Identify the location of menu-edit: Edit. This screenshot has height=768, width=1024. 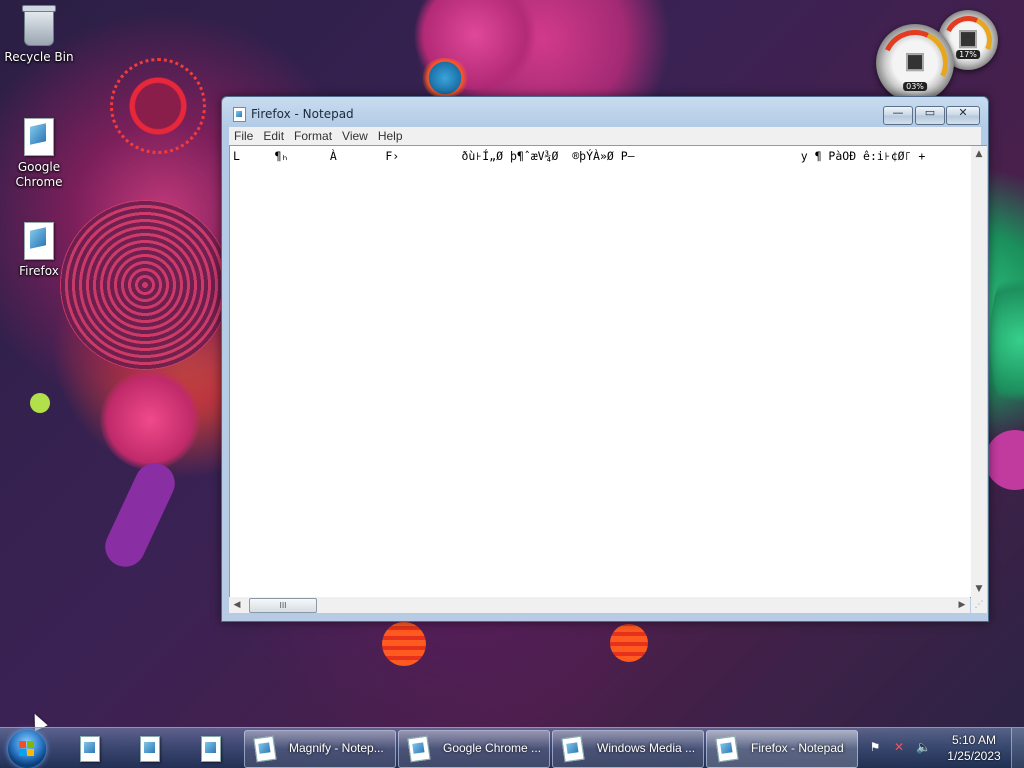
(273, 136).